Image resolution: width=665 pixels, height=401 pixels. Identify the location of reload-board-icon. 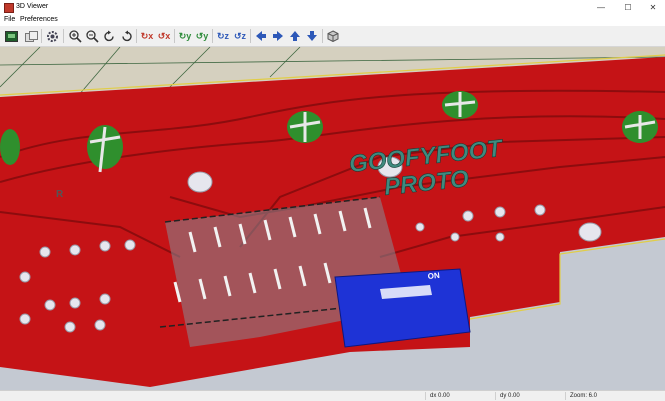
(11, 36).